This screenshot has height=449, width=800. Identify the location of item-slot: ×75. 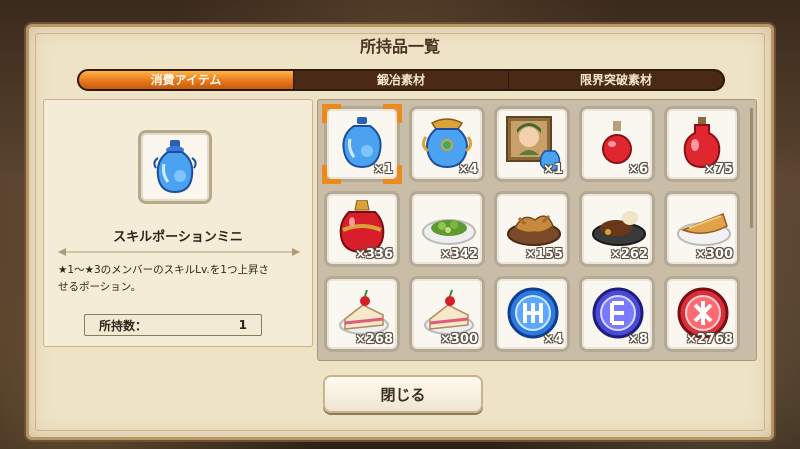
(702, 144).